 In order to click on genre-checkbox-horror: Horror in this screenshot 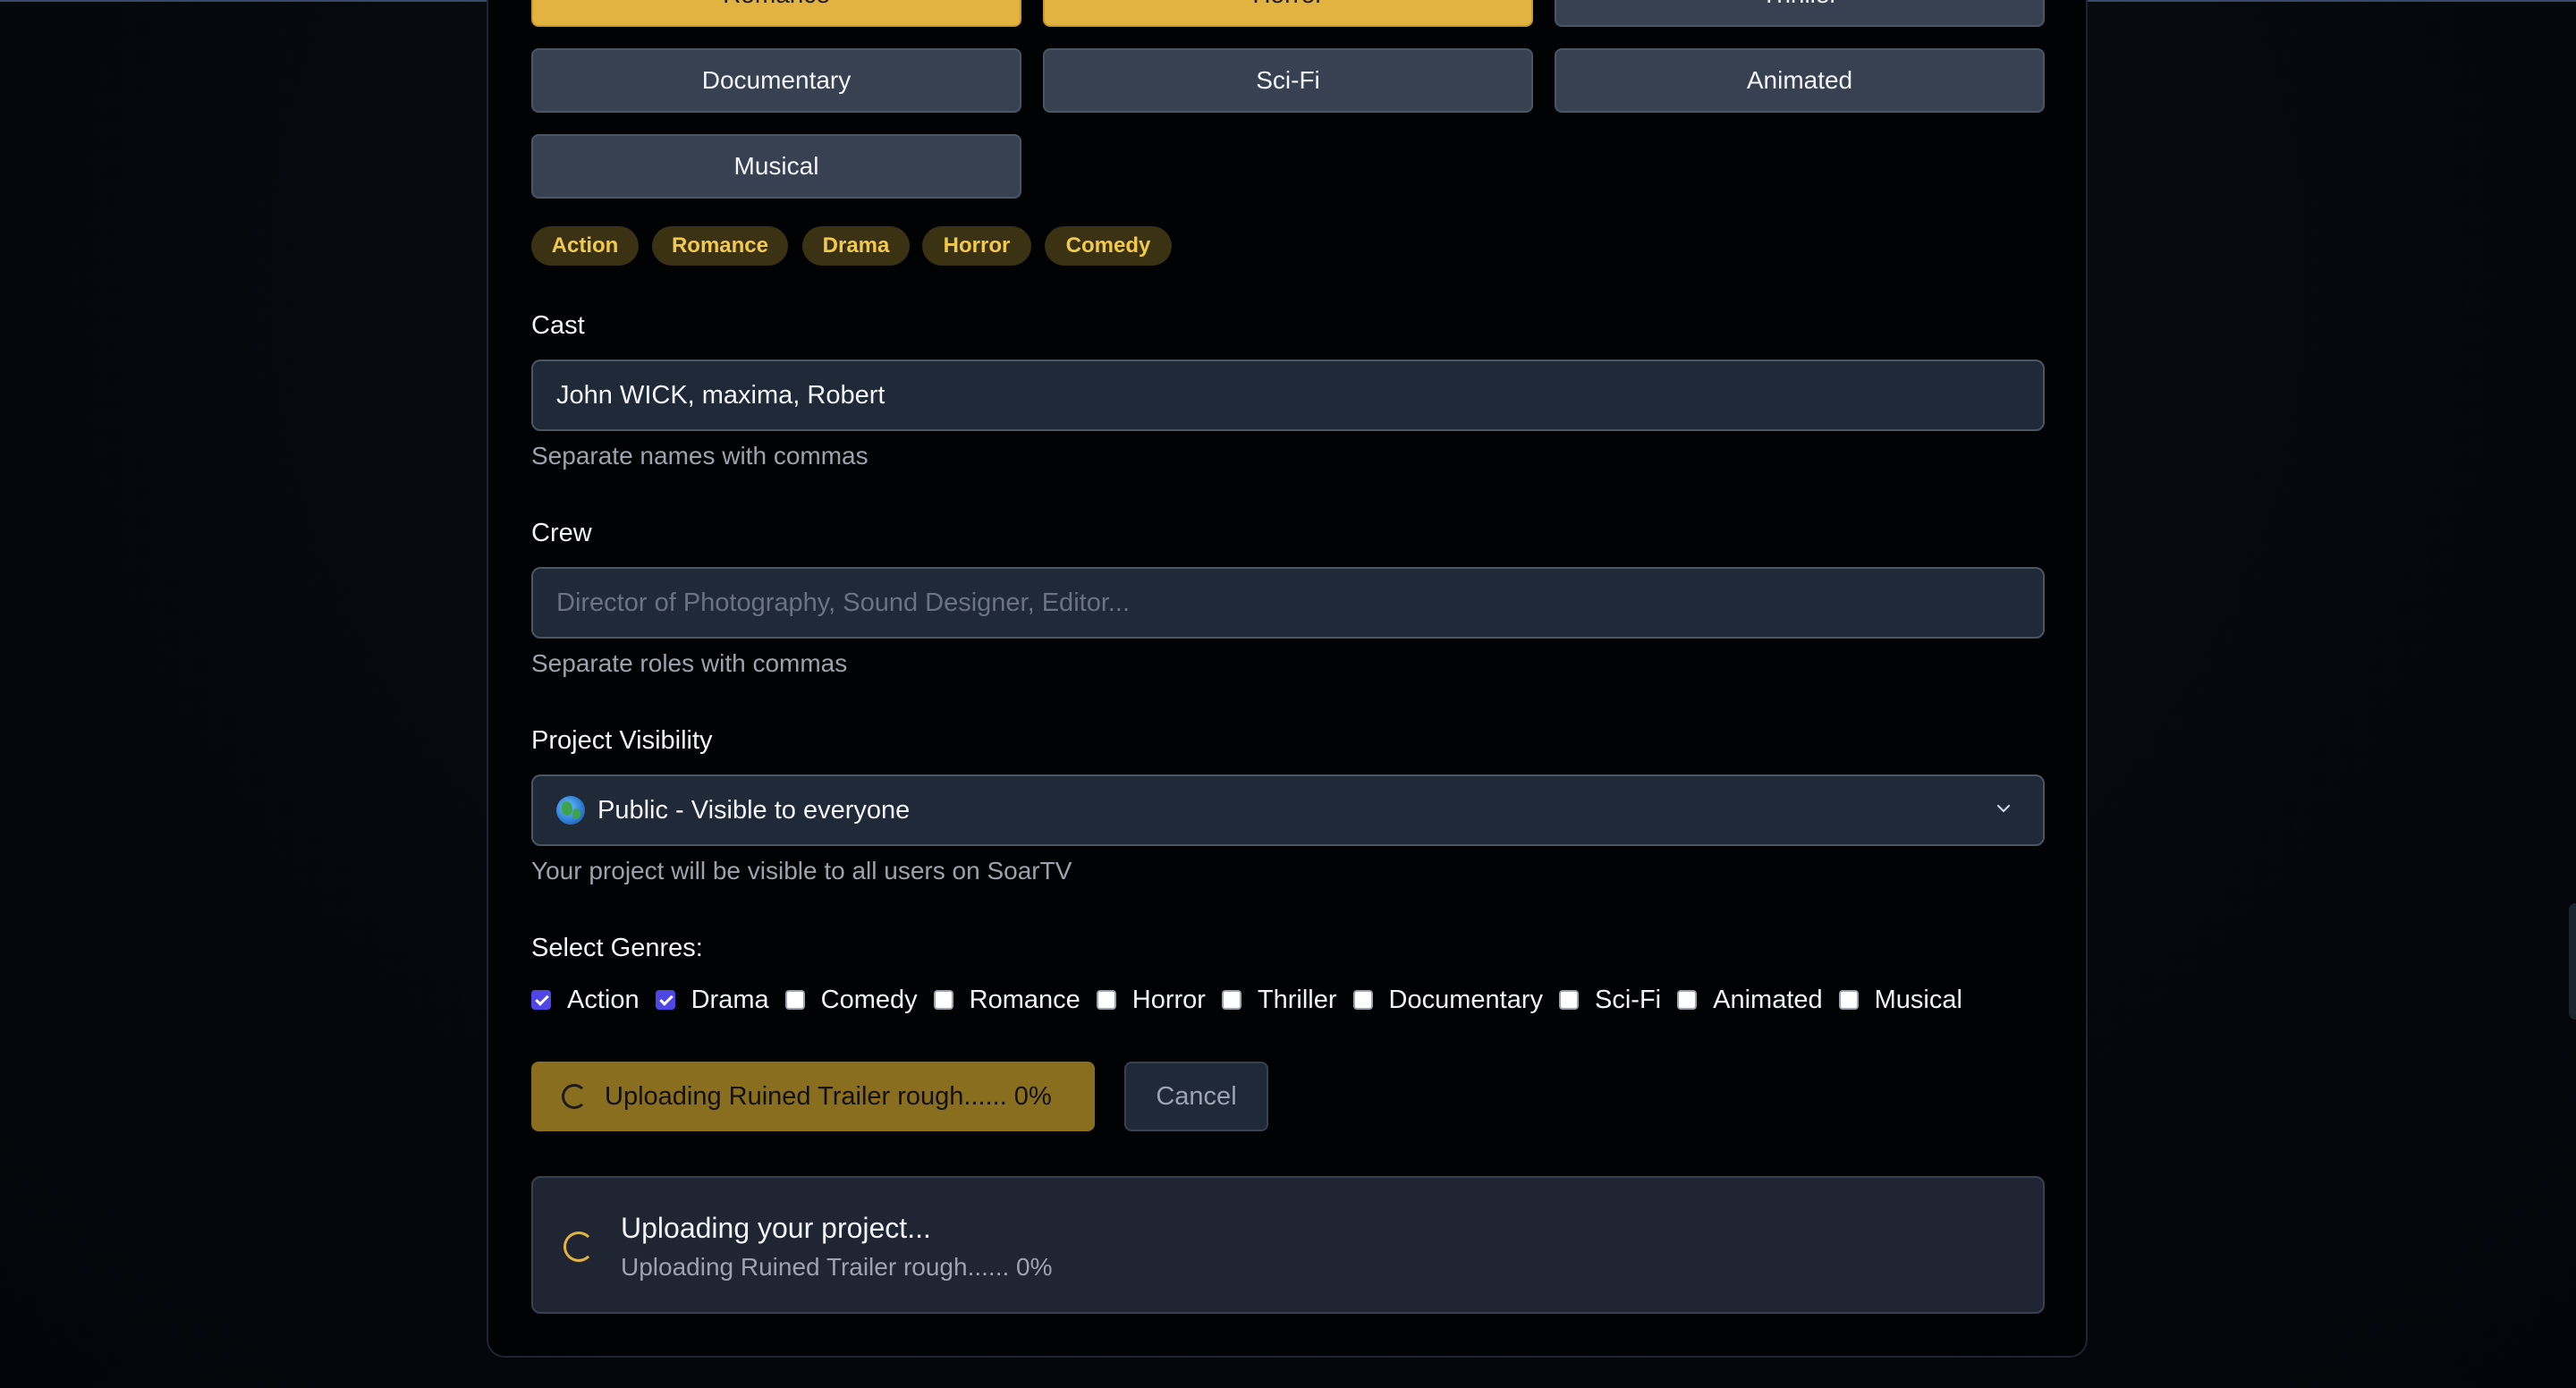, I will do `click(1151, 1000)`.